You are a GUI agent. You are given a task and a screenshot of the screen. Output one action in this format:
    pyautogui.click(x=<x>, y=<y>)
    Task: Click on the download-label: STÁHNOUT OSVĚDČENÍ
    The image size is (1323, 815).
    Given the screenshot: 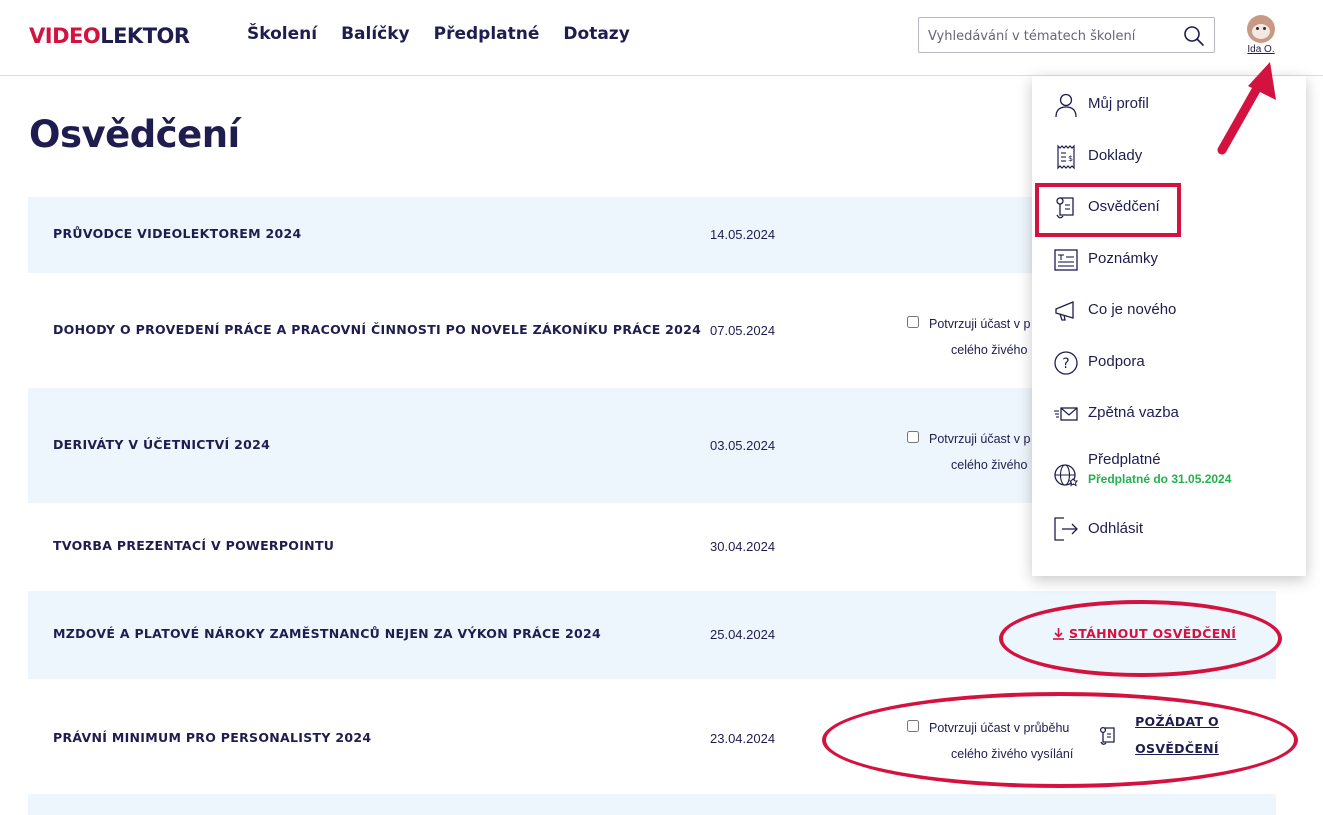 What is the action you would take?
    pyautogui.click(x=1153, y=633)
    